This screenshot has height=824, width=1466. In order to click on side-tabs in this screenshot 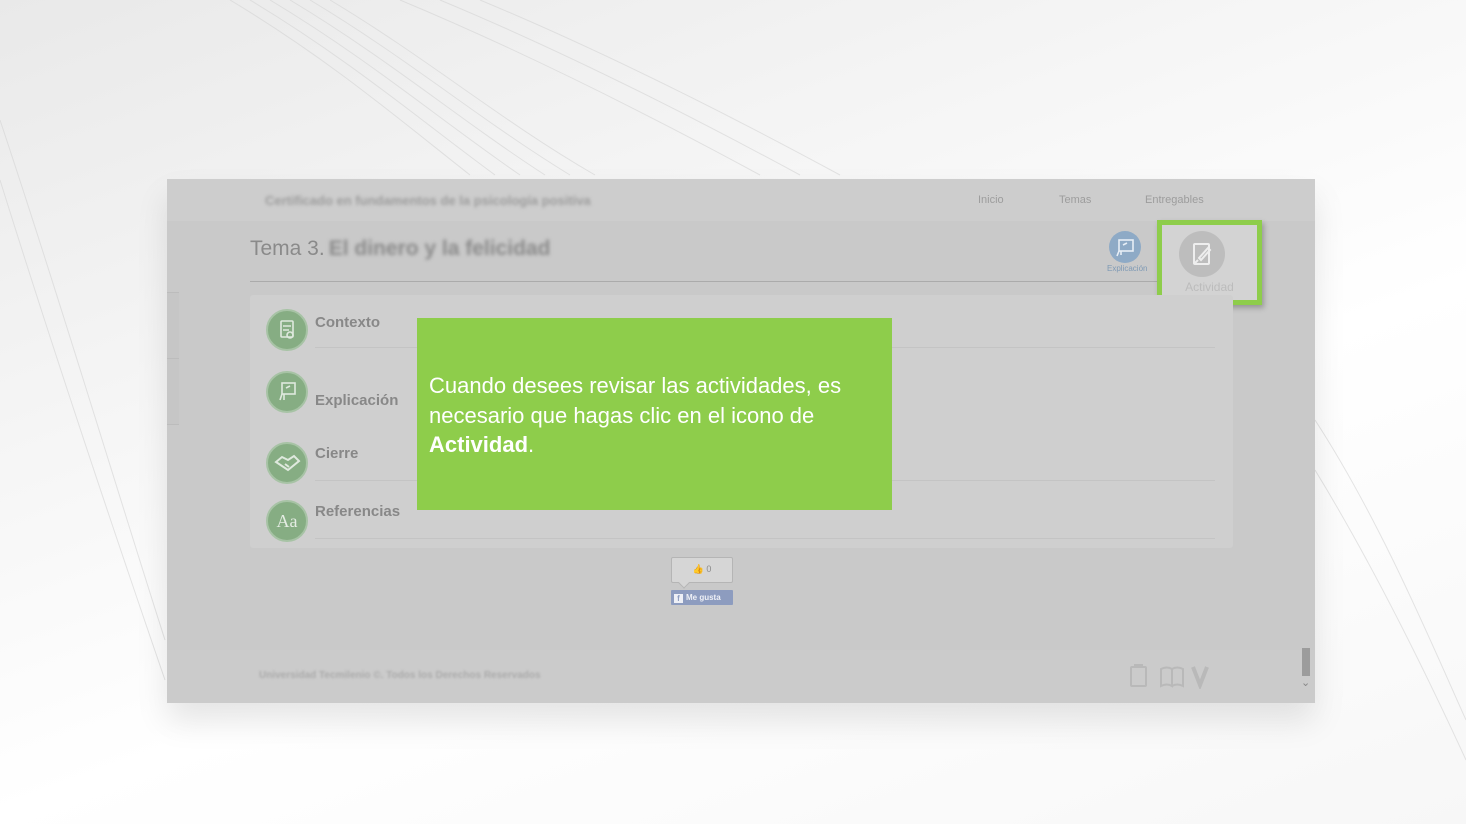, I will do `click(173, 358)`.